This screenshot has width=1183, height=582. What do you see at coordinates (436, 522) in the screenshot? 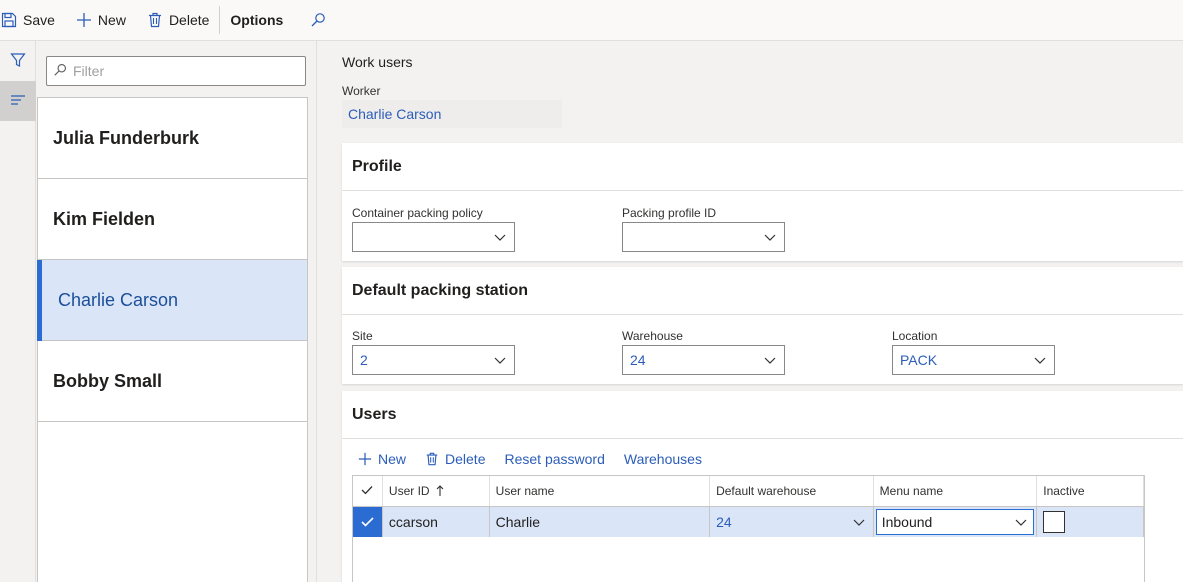
I see `user-id-cell: ccarson` at bounding box center [436, 522].